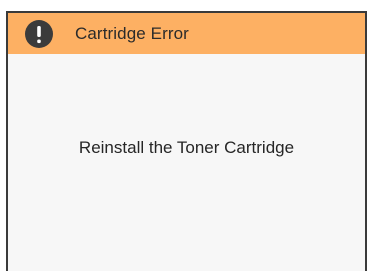 The image size is (371, 271). What do you see at coordinates (132, 33) in the screenshot?
I see `dialog-title: Cartridge Error` at bounding box center [132, 33].